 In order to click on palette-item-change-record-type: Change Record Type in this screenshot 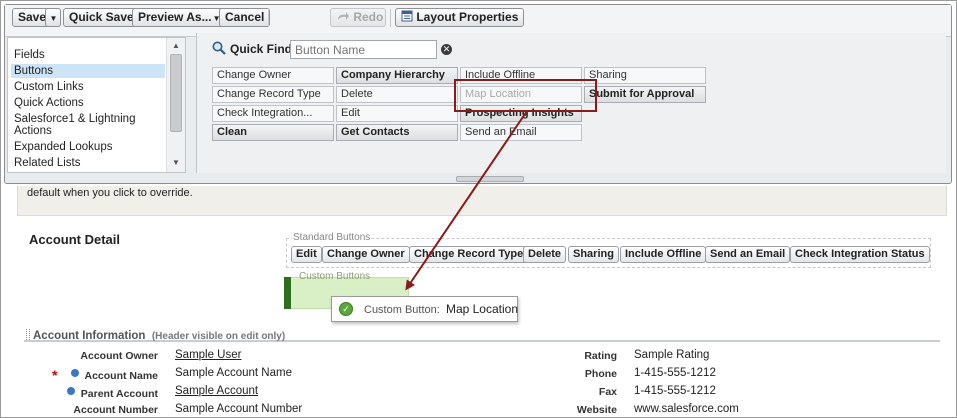, I will do `click(273, 94)`.